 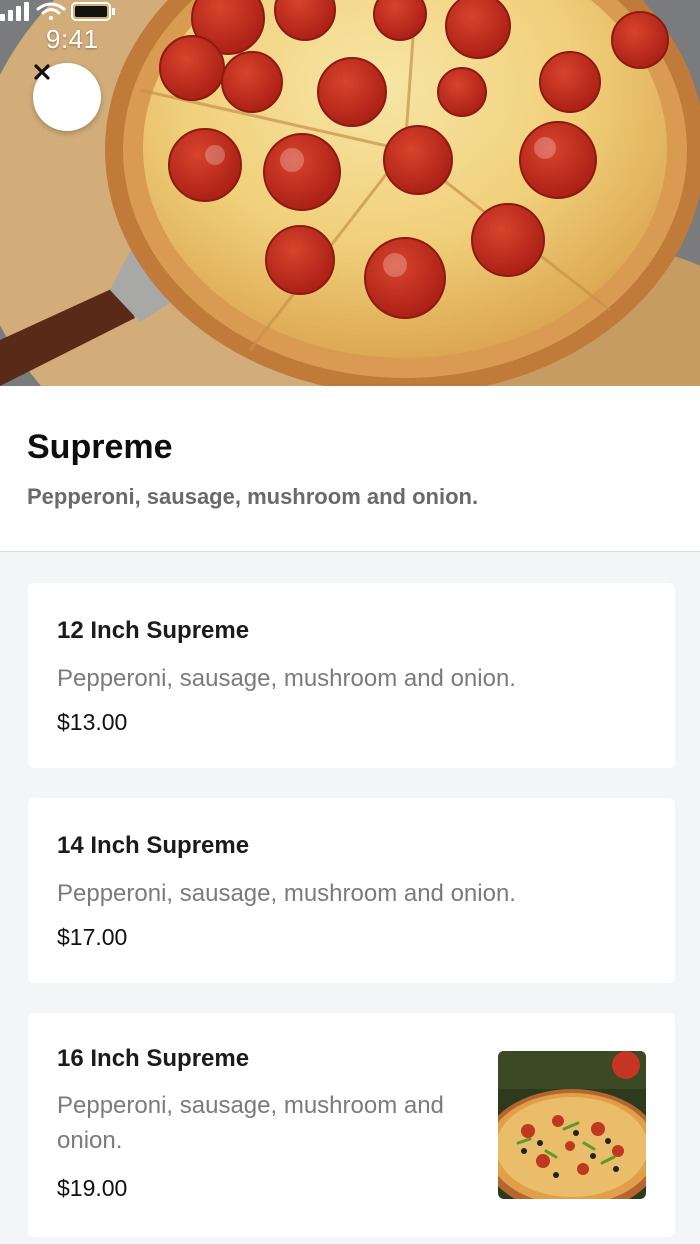 I want to click on status-bar: 9:41, so click(x=350, y=40).